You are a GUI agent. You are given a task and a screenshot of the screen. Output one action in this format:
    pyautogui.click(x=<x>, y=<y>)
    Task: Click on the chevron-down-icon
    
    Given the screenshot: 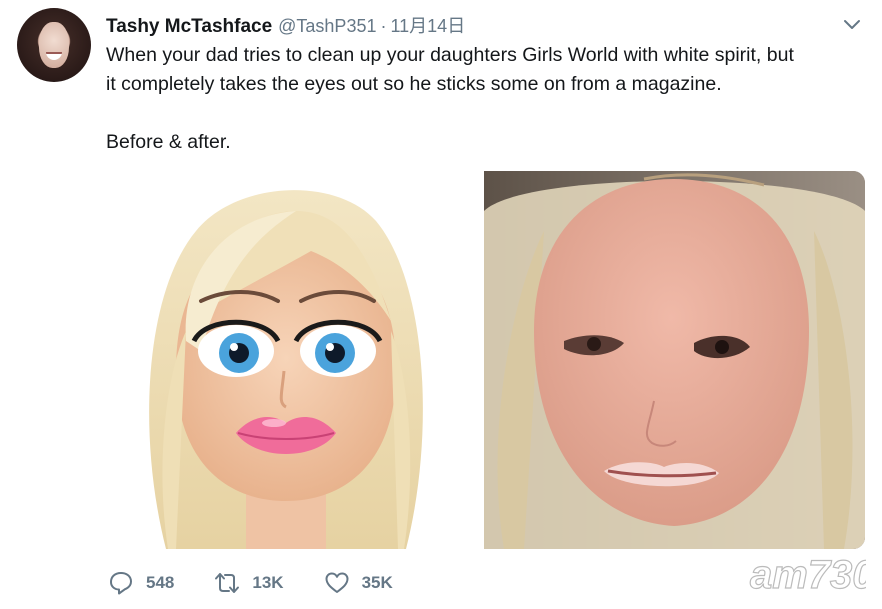 What is the action you would take?
    pyautogui.click(x=852, y=24)
    